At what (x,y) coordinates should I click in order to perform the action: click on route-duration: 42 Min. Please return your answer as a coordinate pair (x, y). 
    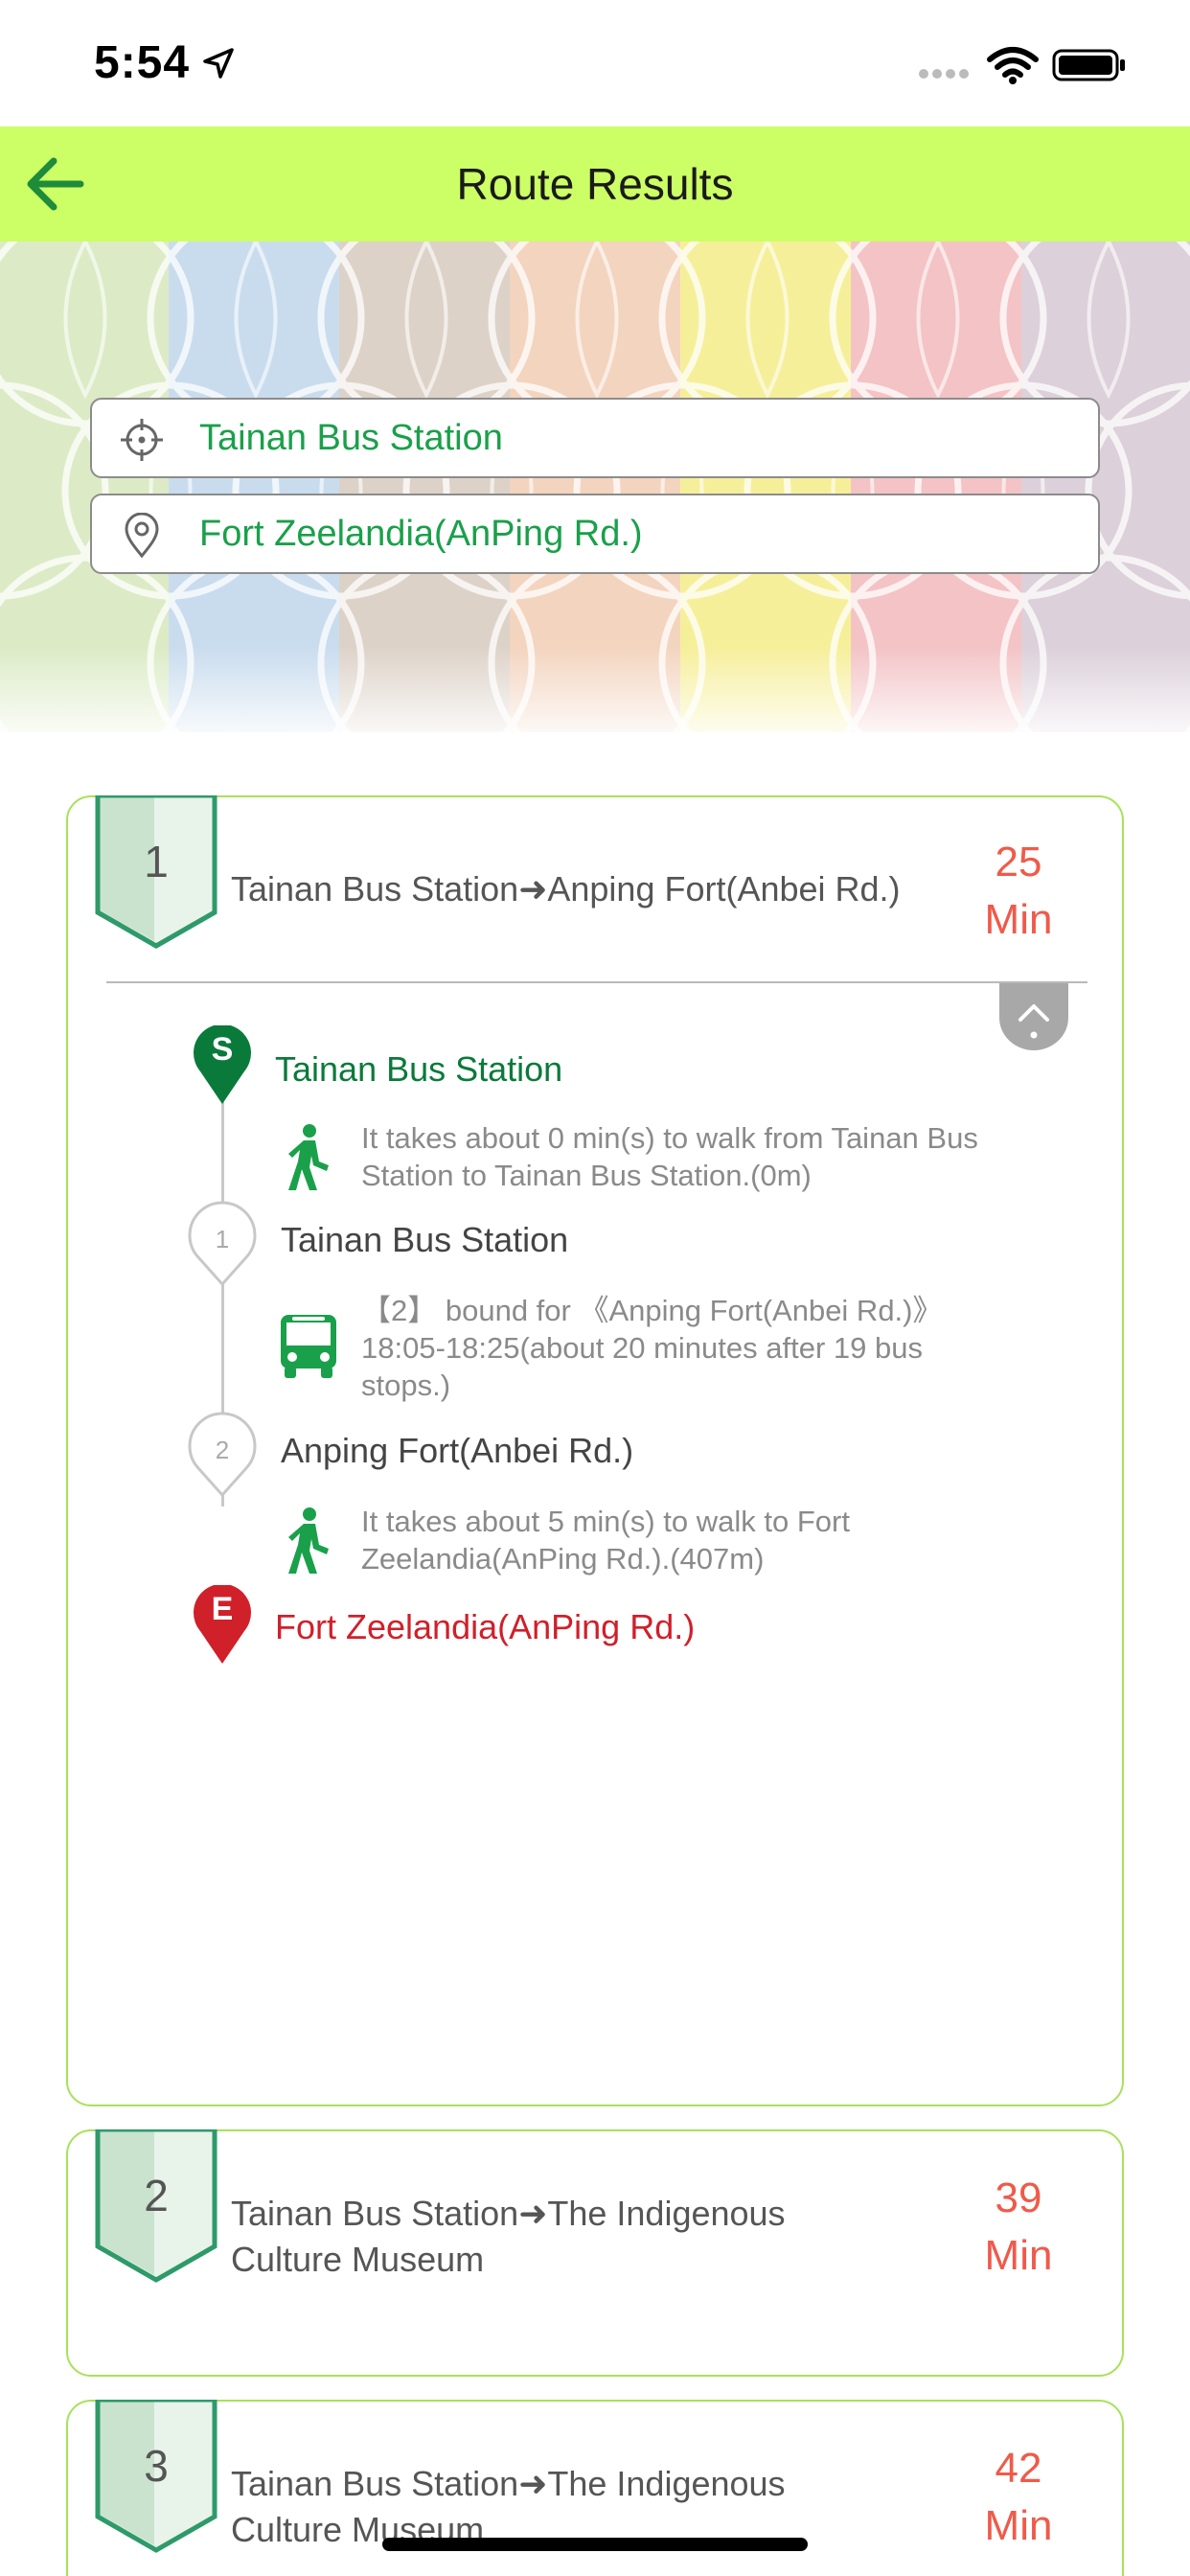
    Looking at the image, I should click on (1018, 2497).